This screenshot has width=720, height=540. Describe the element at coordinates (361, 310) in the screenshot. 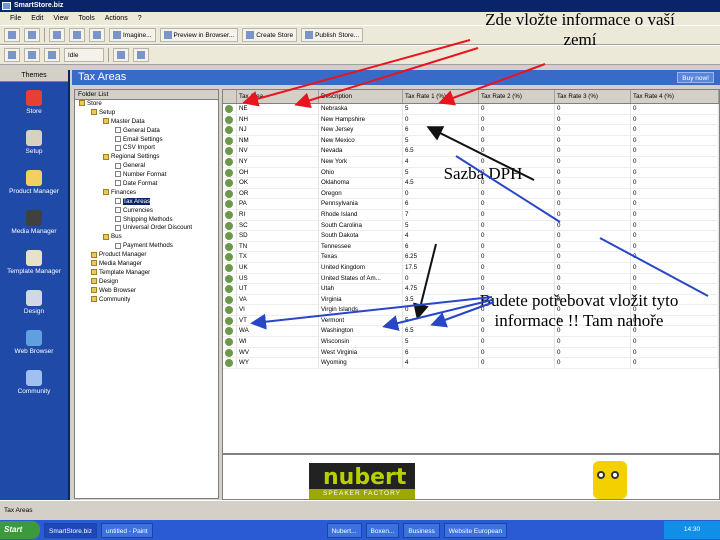

I see `table-cell: Virgin Islands` at that location.